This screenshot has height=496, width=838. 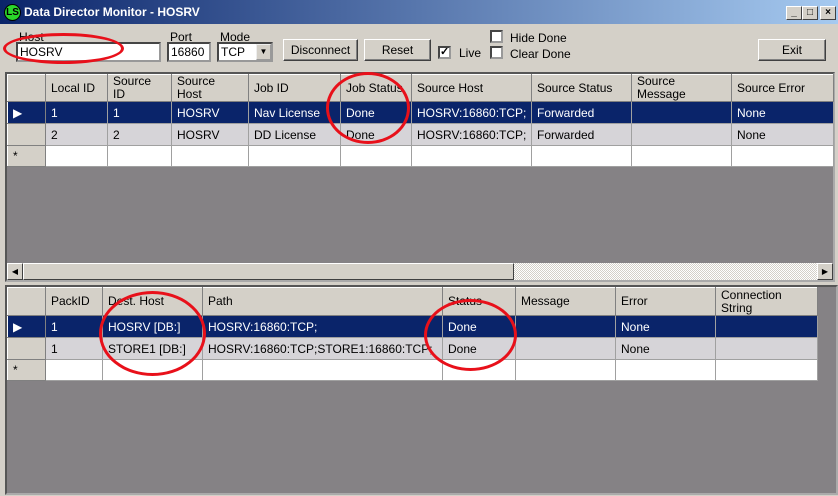 I want to click on mode-value: TCP, so click(x=233, y=52).